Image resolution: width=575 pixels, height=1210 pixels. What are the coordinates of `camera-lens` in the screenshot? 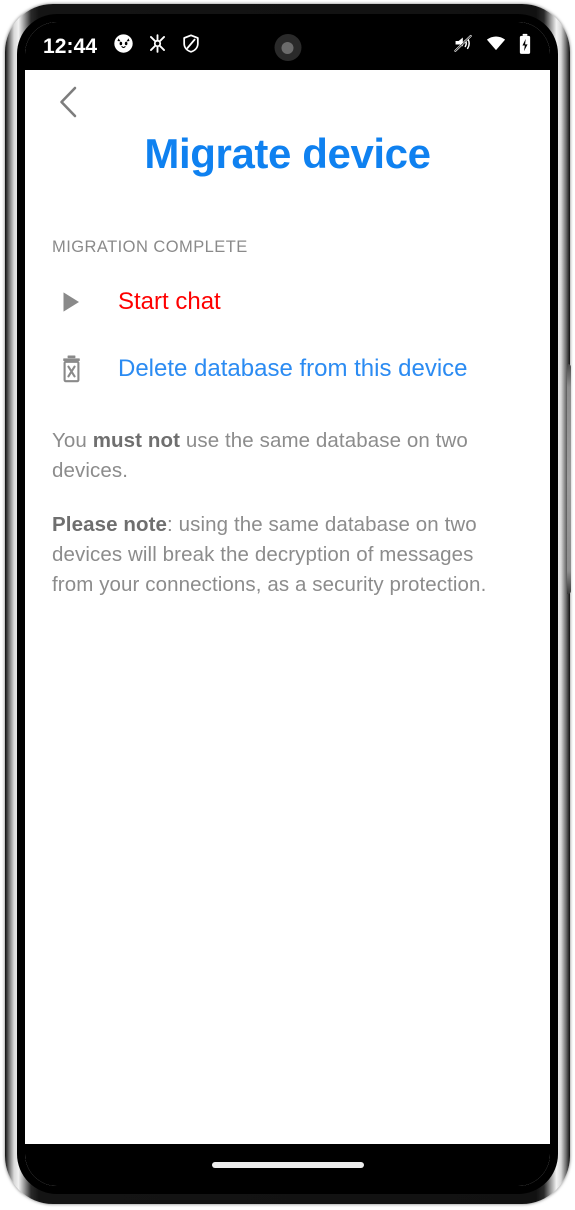 It's located at (287, 47).